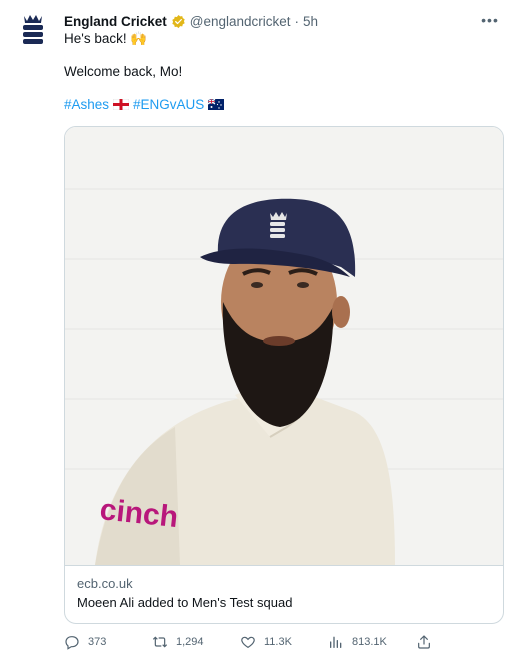  Describe the element at coordinates (424, 642) in the screenshot. I see `share-icon` at that location.